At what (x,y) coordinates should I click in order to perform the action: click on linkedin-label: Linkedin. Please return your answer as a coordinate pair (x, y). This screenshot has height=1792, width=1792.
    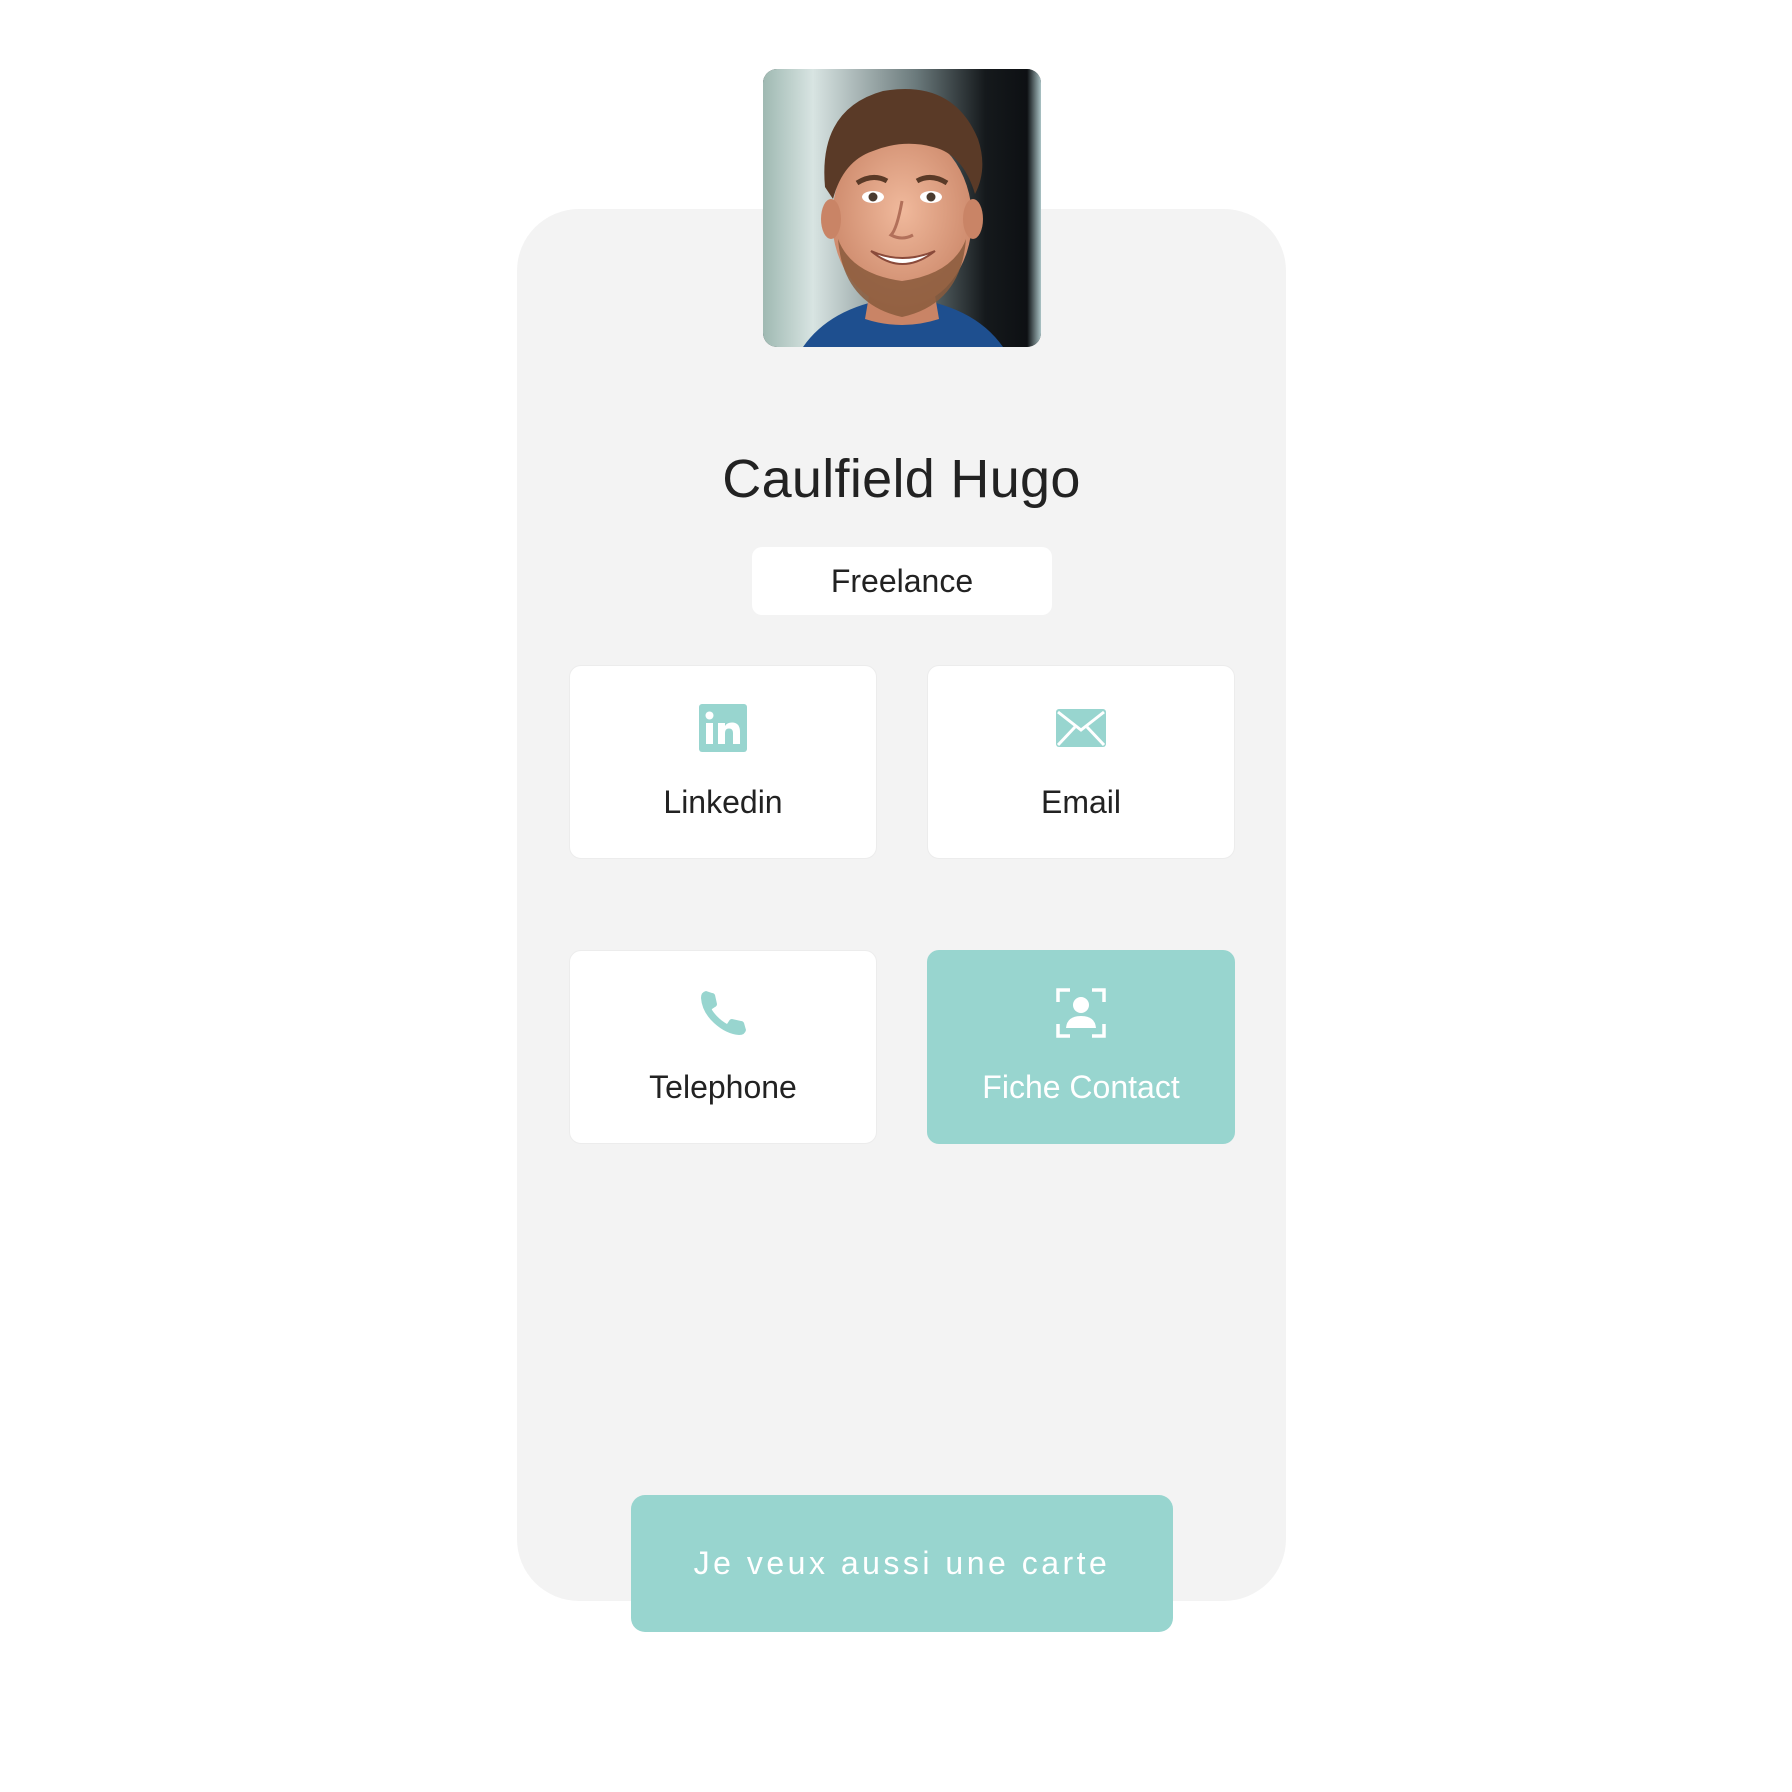
    Looking at the image, I should click on (723, 802).